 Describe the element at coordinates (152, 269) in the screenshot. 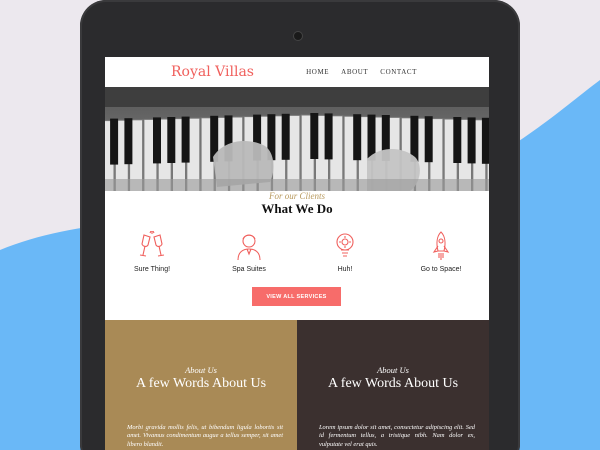

I see `service-label-sure-thing: Sure Thing!` at that location.